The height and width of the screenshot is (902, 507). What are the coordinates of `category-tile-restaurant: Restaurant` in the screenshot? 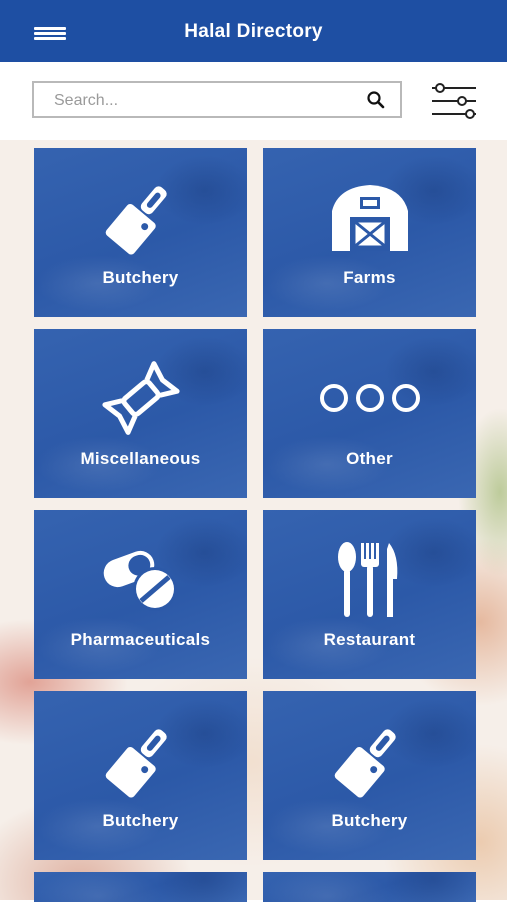 It's located at (369, 594).